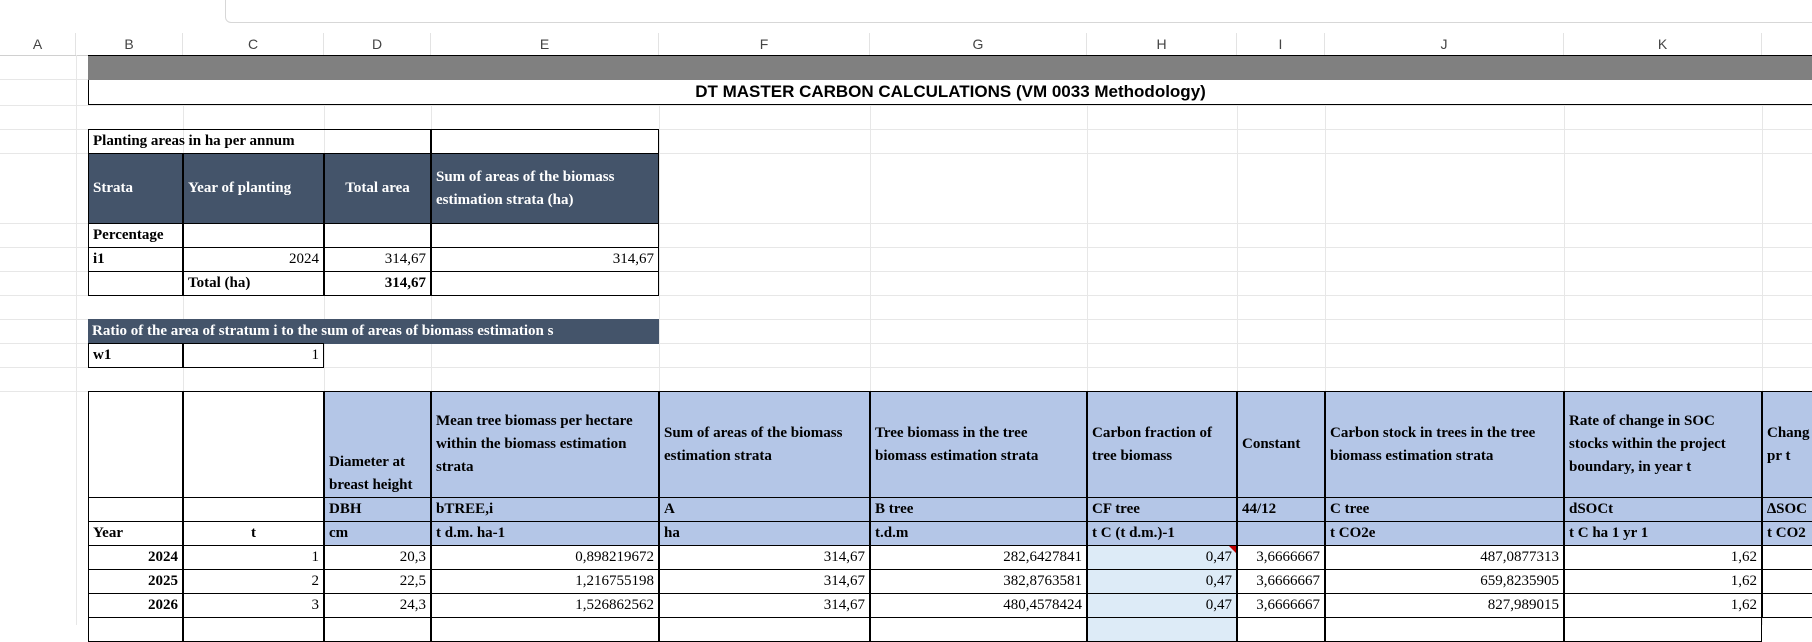  What do you see at coordinates (1663, 509) in the screenshot?
I see `symbol-dsoc: dSOCt` at bounding box center [1663, 509].